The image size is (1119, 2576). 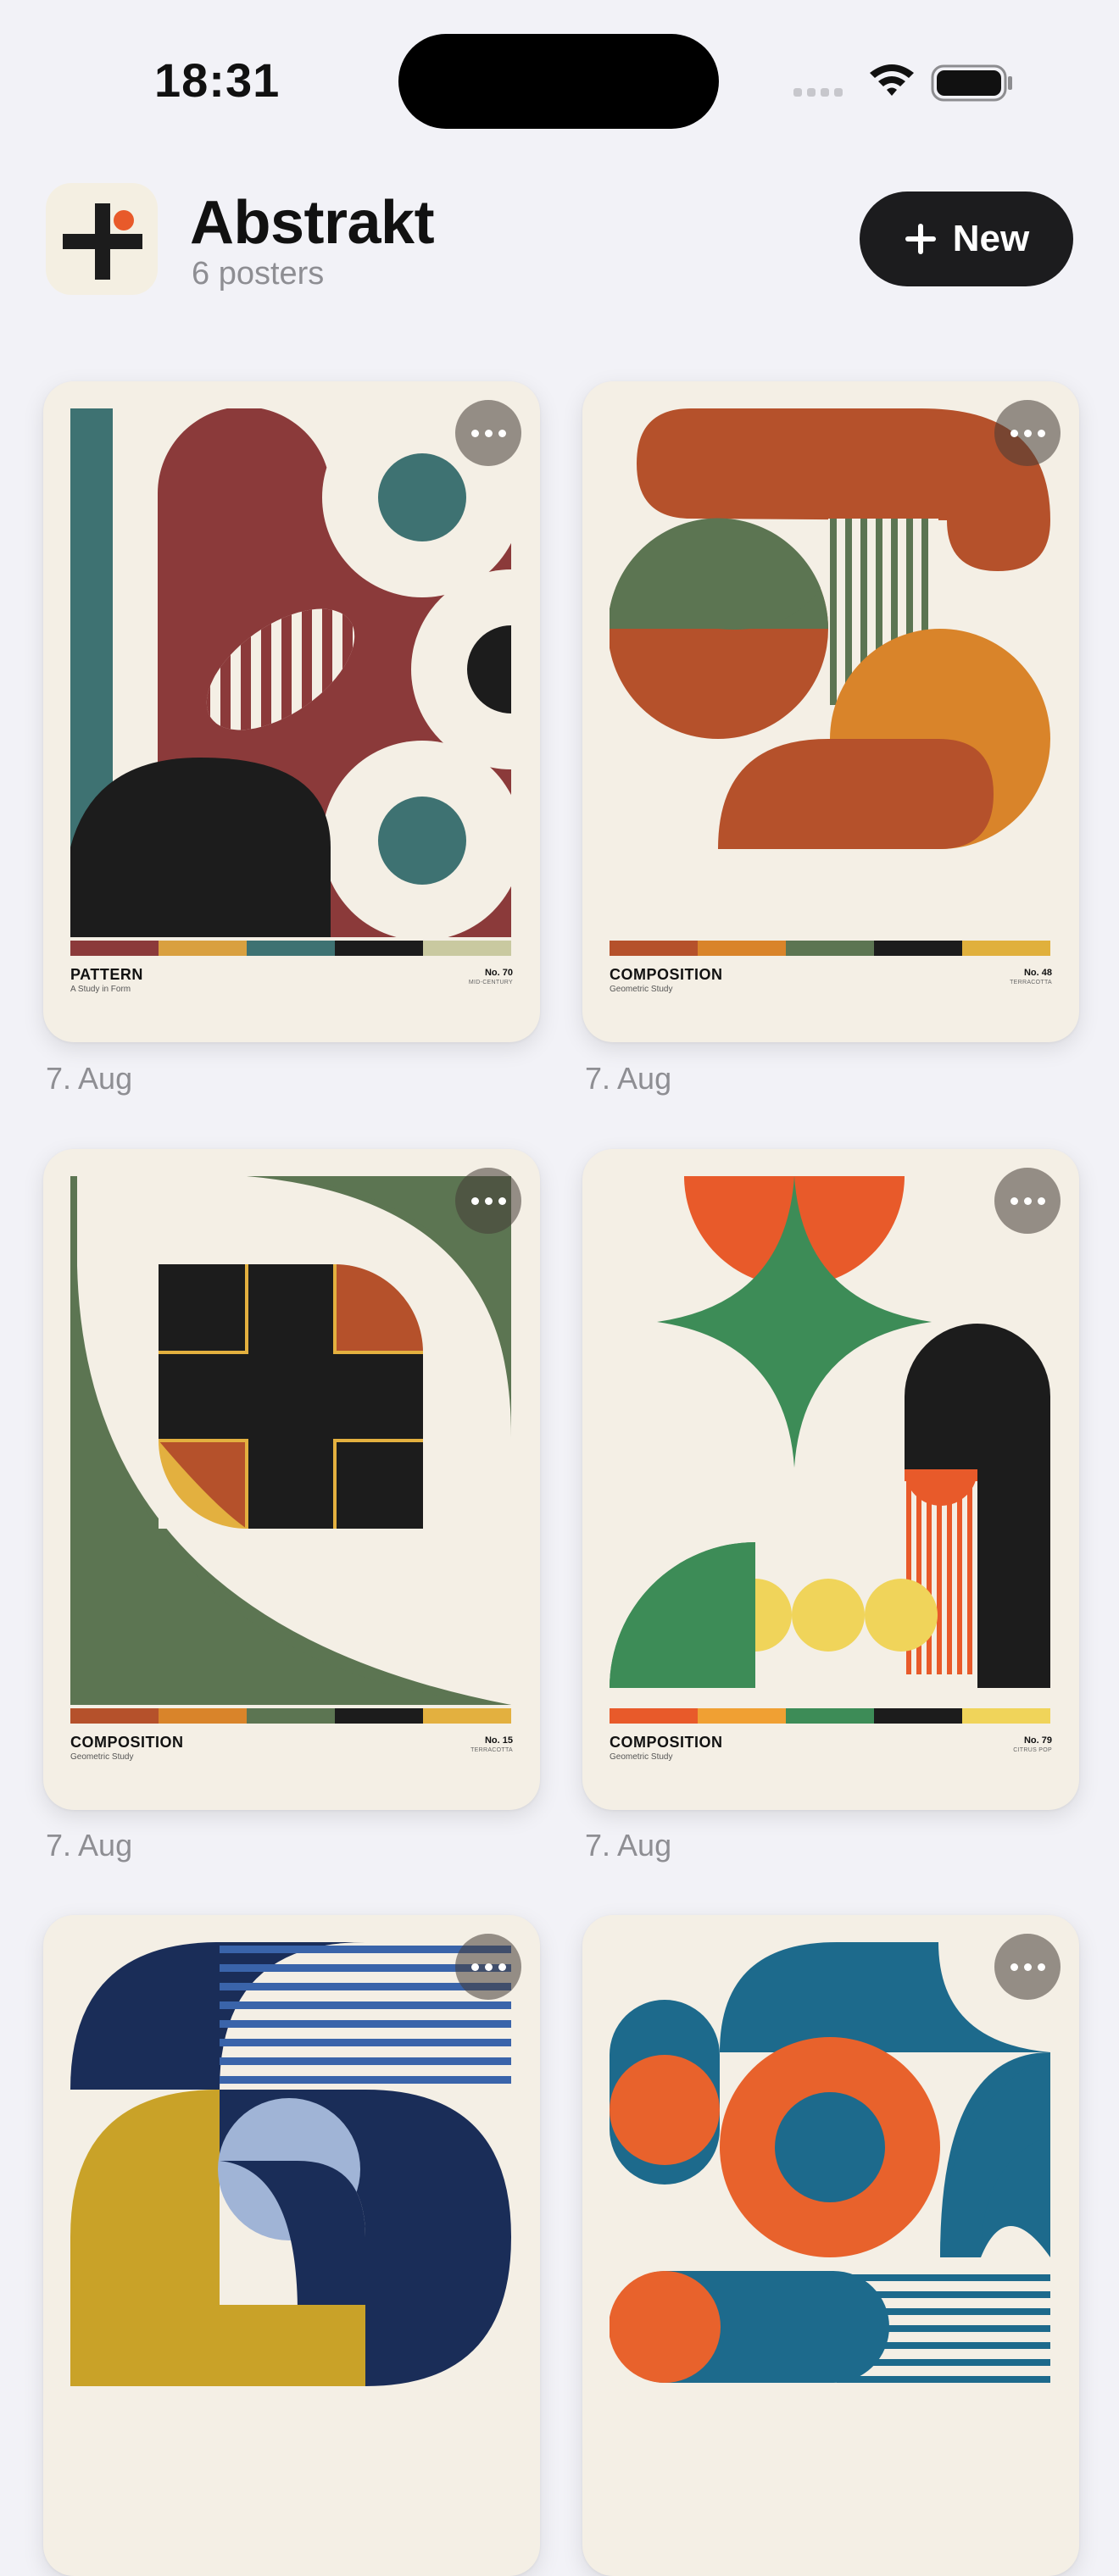 What do you see at coordinates (490, 982) in the screenshot?
I see `poster-series: MID-CENTURY` at bounding box center [490, 982].